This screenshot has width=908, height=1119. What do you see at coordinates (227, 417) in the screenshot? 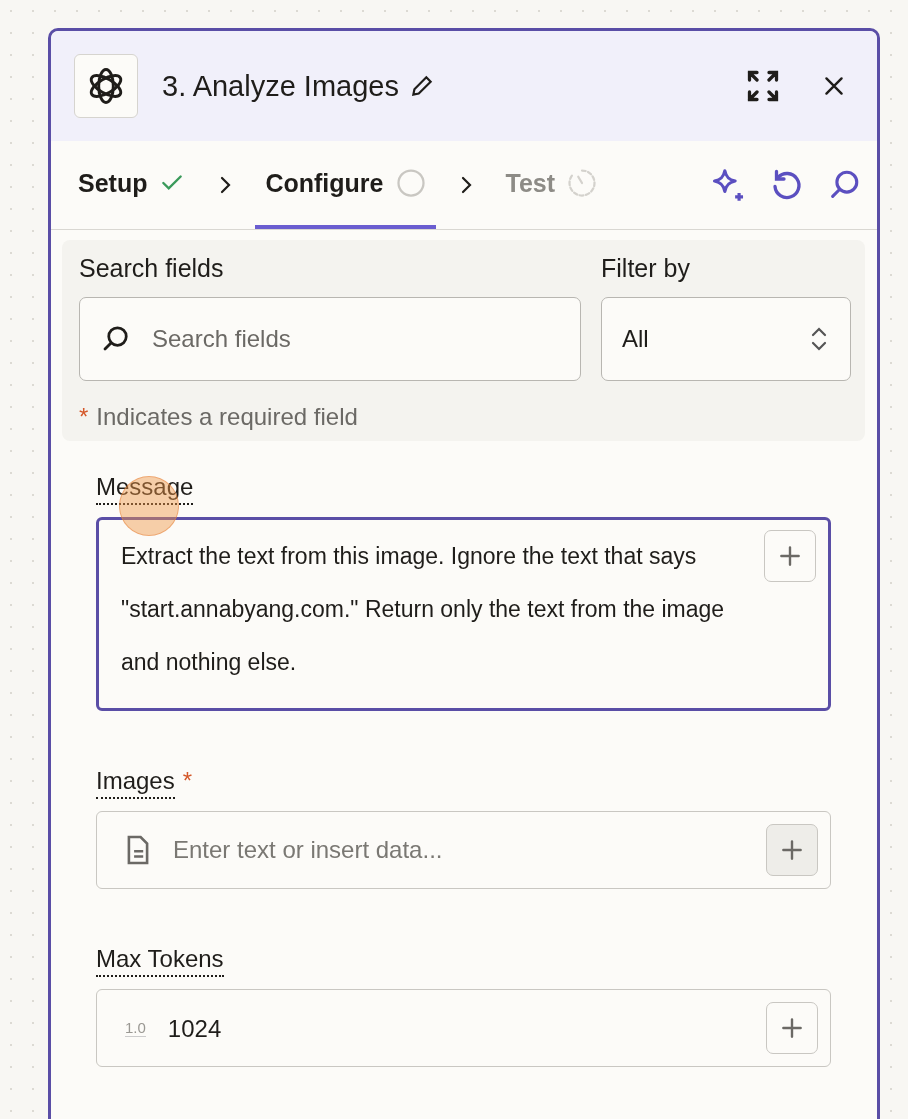
I see `required-note: Indicates a required field` at bounding box center [227, 417].